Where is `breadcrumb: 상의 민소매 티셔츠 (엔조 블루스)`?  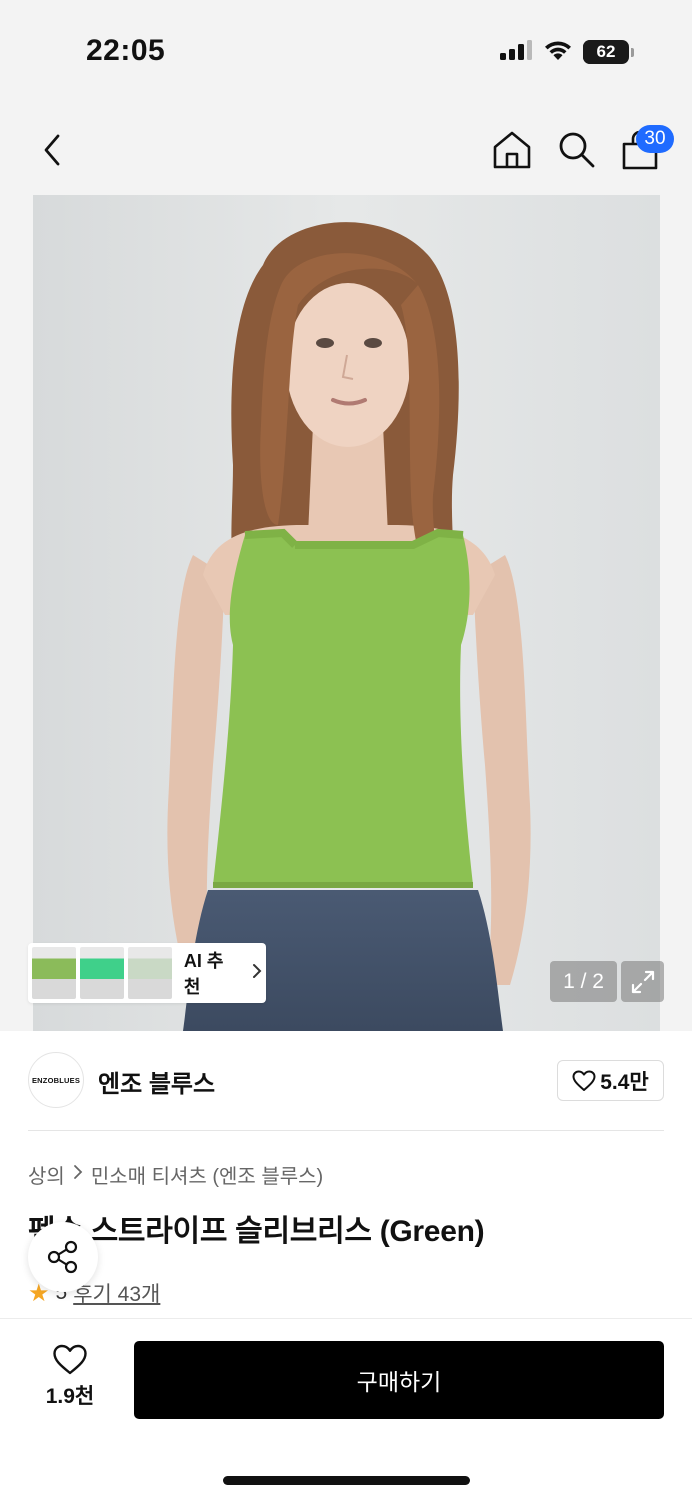
breadcrumb: 상의 민소매 티셔츠 (엔조 블루스) is located at coordinates (175, 1174).